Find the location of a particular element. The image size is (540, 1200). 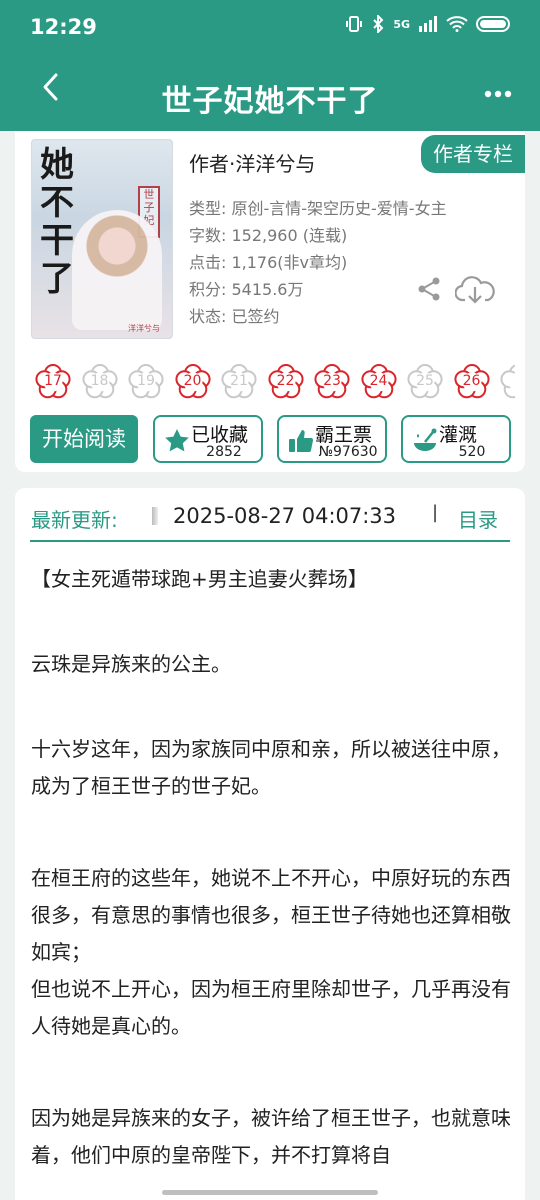

favorite-count: 2852 is located at coordinates (224, 452).